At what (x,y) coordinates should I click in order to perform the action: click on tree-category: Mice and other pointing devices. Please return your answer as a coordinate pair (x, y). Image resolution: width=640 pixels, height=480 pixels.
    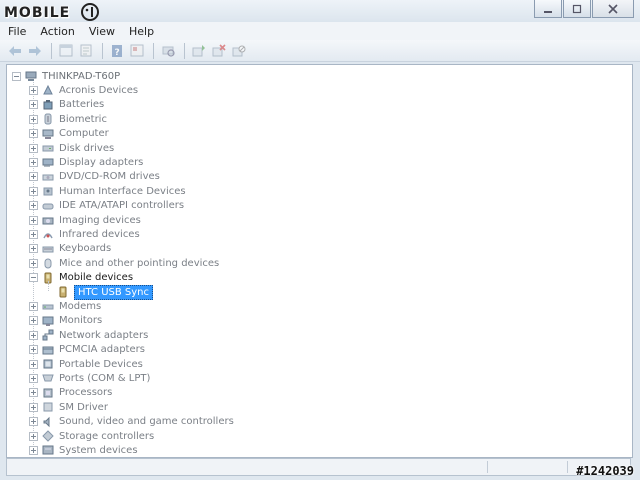
    Looking at the image, I should click on (124, 263).